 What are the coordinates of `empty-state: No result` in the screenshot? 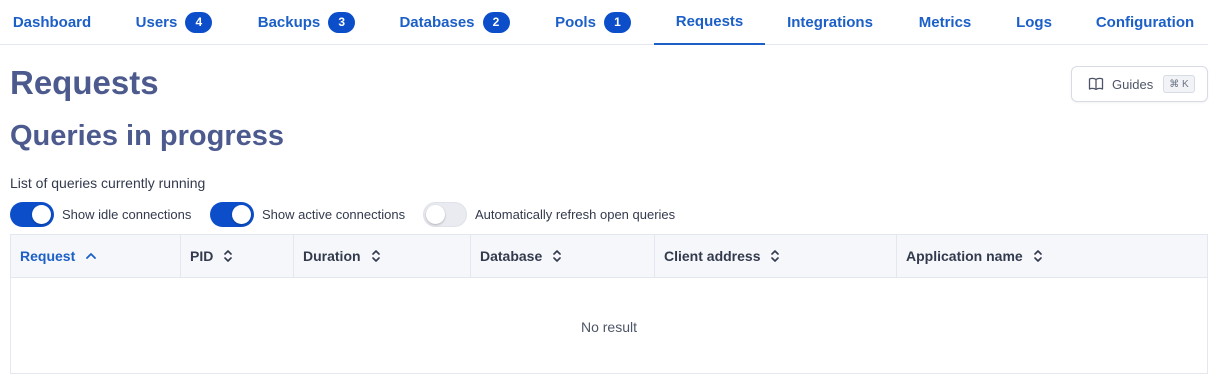 It's located at (609, 326).